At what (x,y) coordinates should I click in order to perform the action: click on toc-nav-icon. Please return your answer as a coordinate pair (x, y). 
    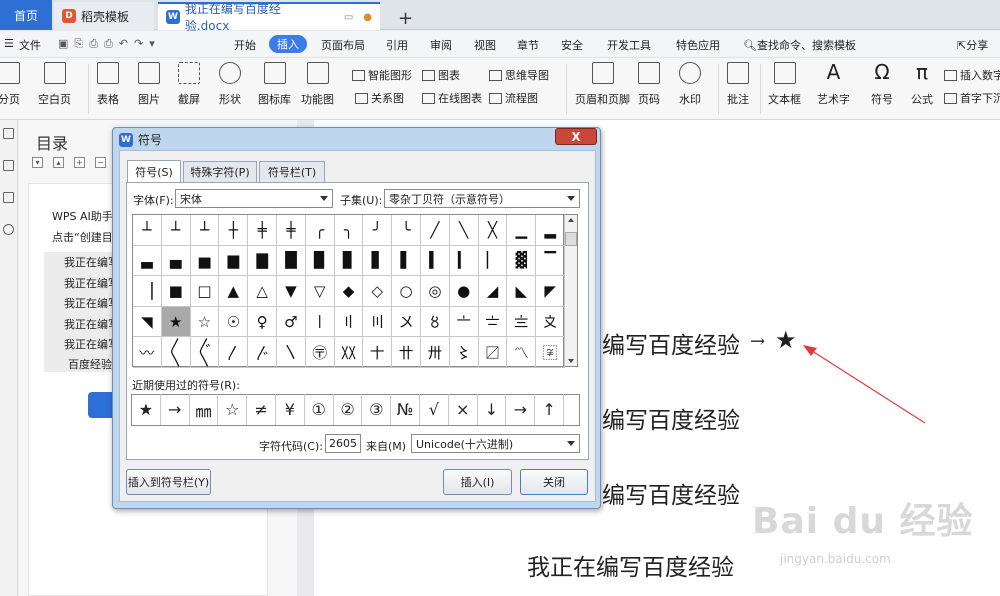
    Looking at the image, I should click on (8, 133).